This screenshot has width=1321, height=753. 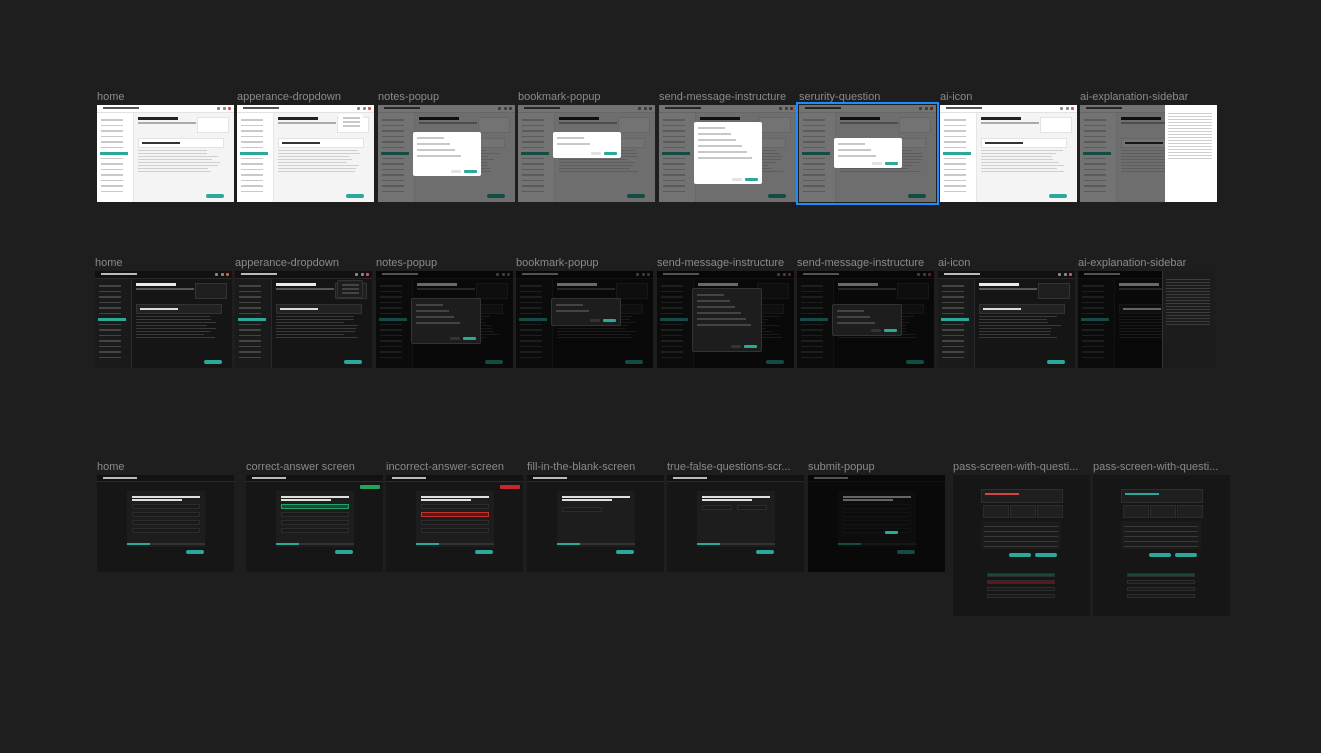 What do you see at coordinates (1022, 309) in the screenshot?
I see `accordion-examination-process` at bounding box center [1022, 309].